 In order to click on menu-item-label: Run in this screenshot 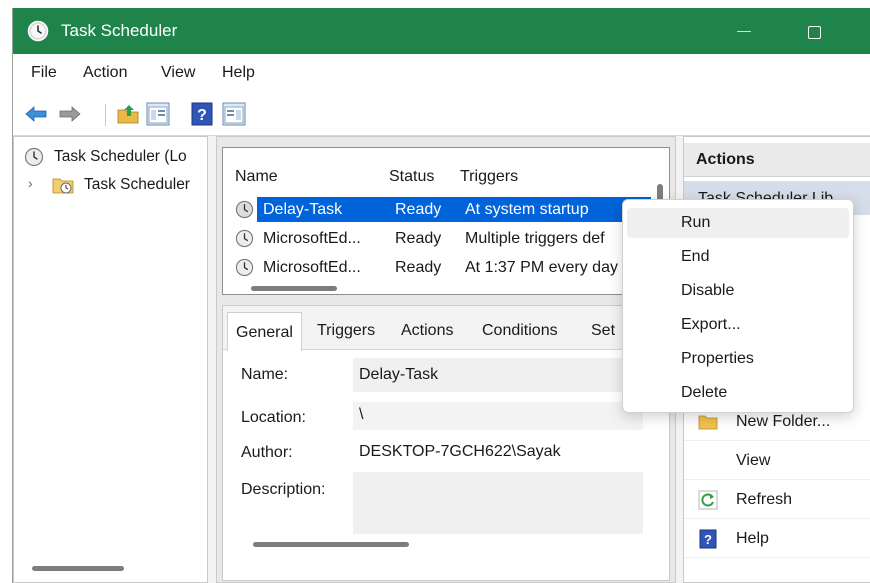, I will do `click(696, 222)`.